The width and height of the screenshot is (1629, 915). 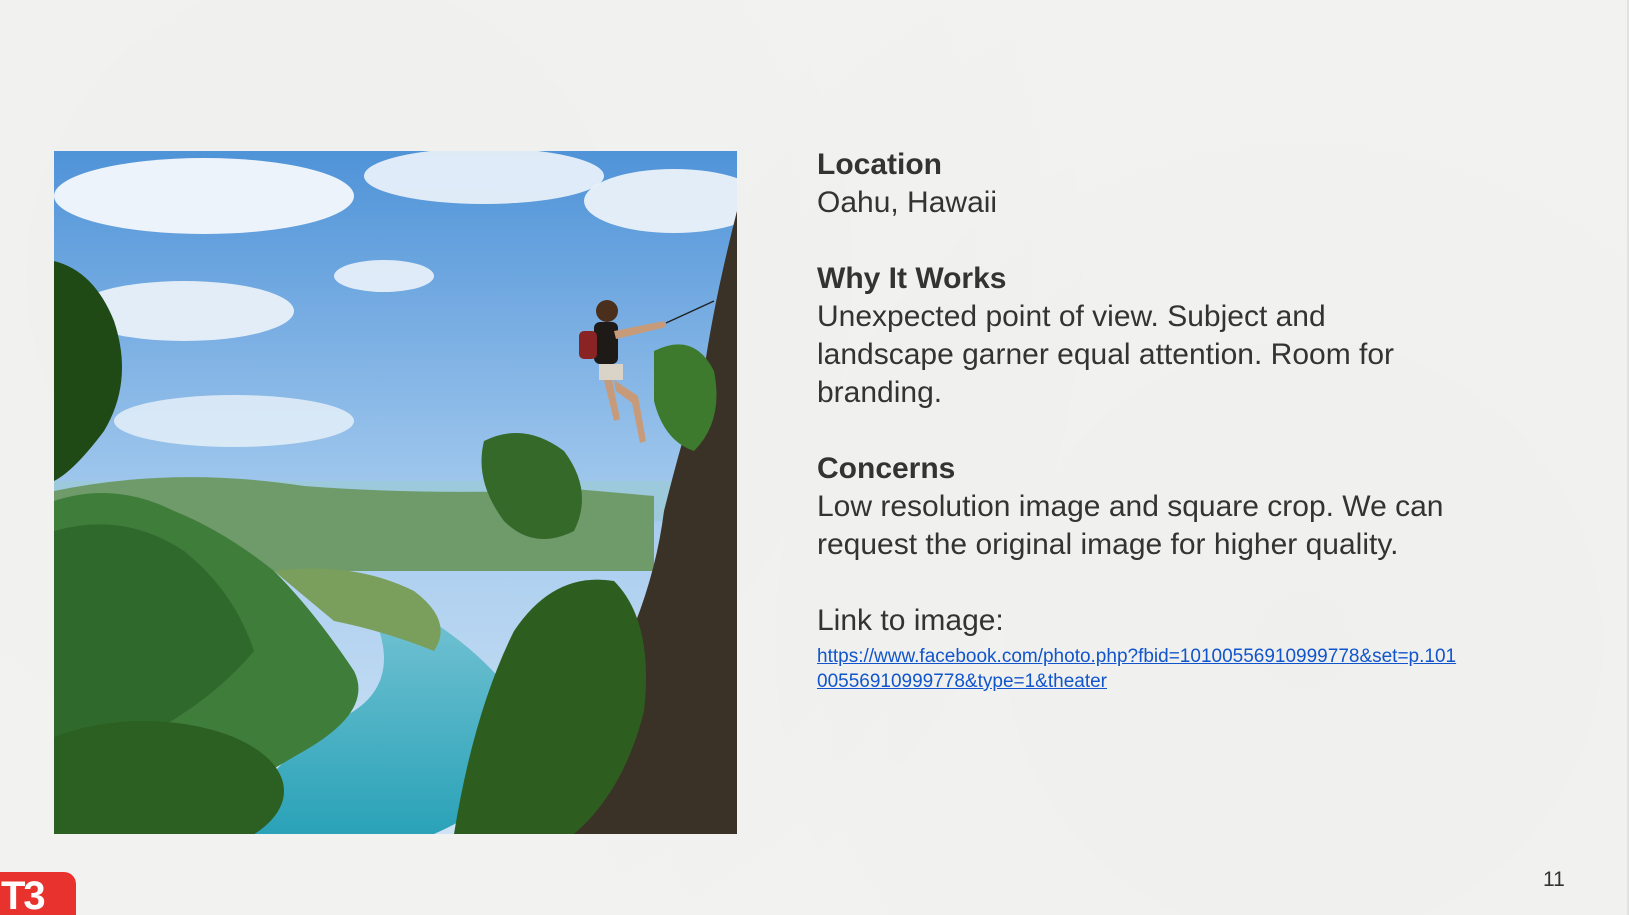 I want to click on logo-text: T3, so click(x=23, y=894).